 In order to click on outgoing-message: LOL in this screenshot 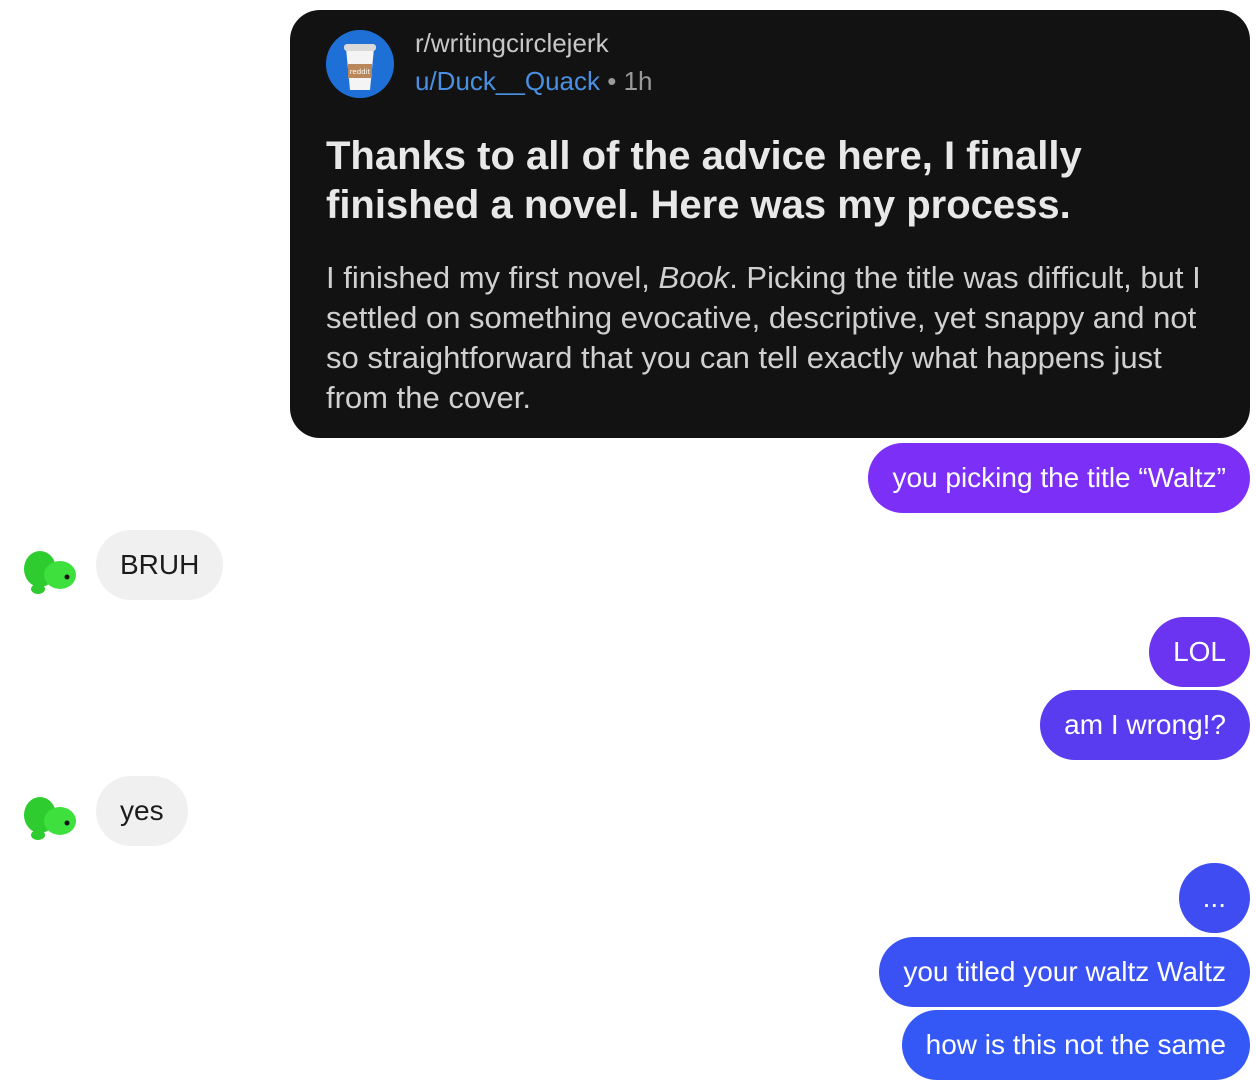, I will do `click(1199, 652)`.